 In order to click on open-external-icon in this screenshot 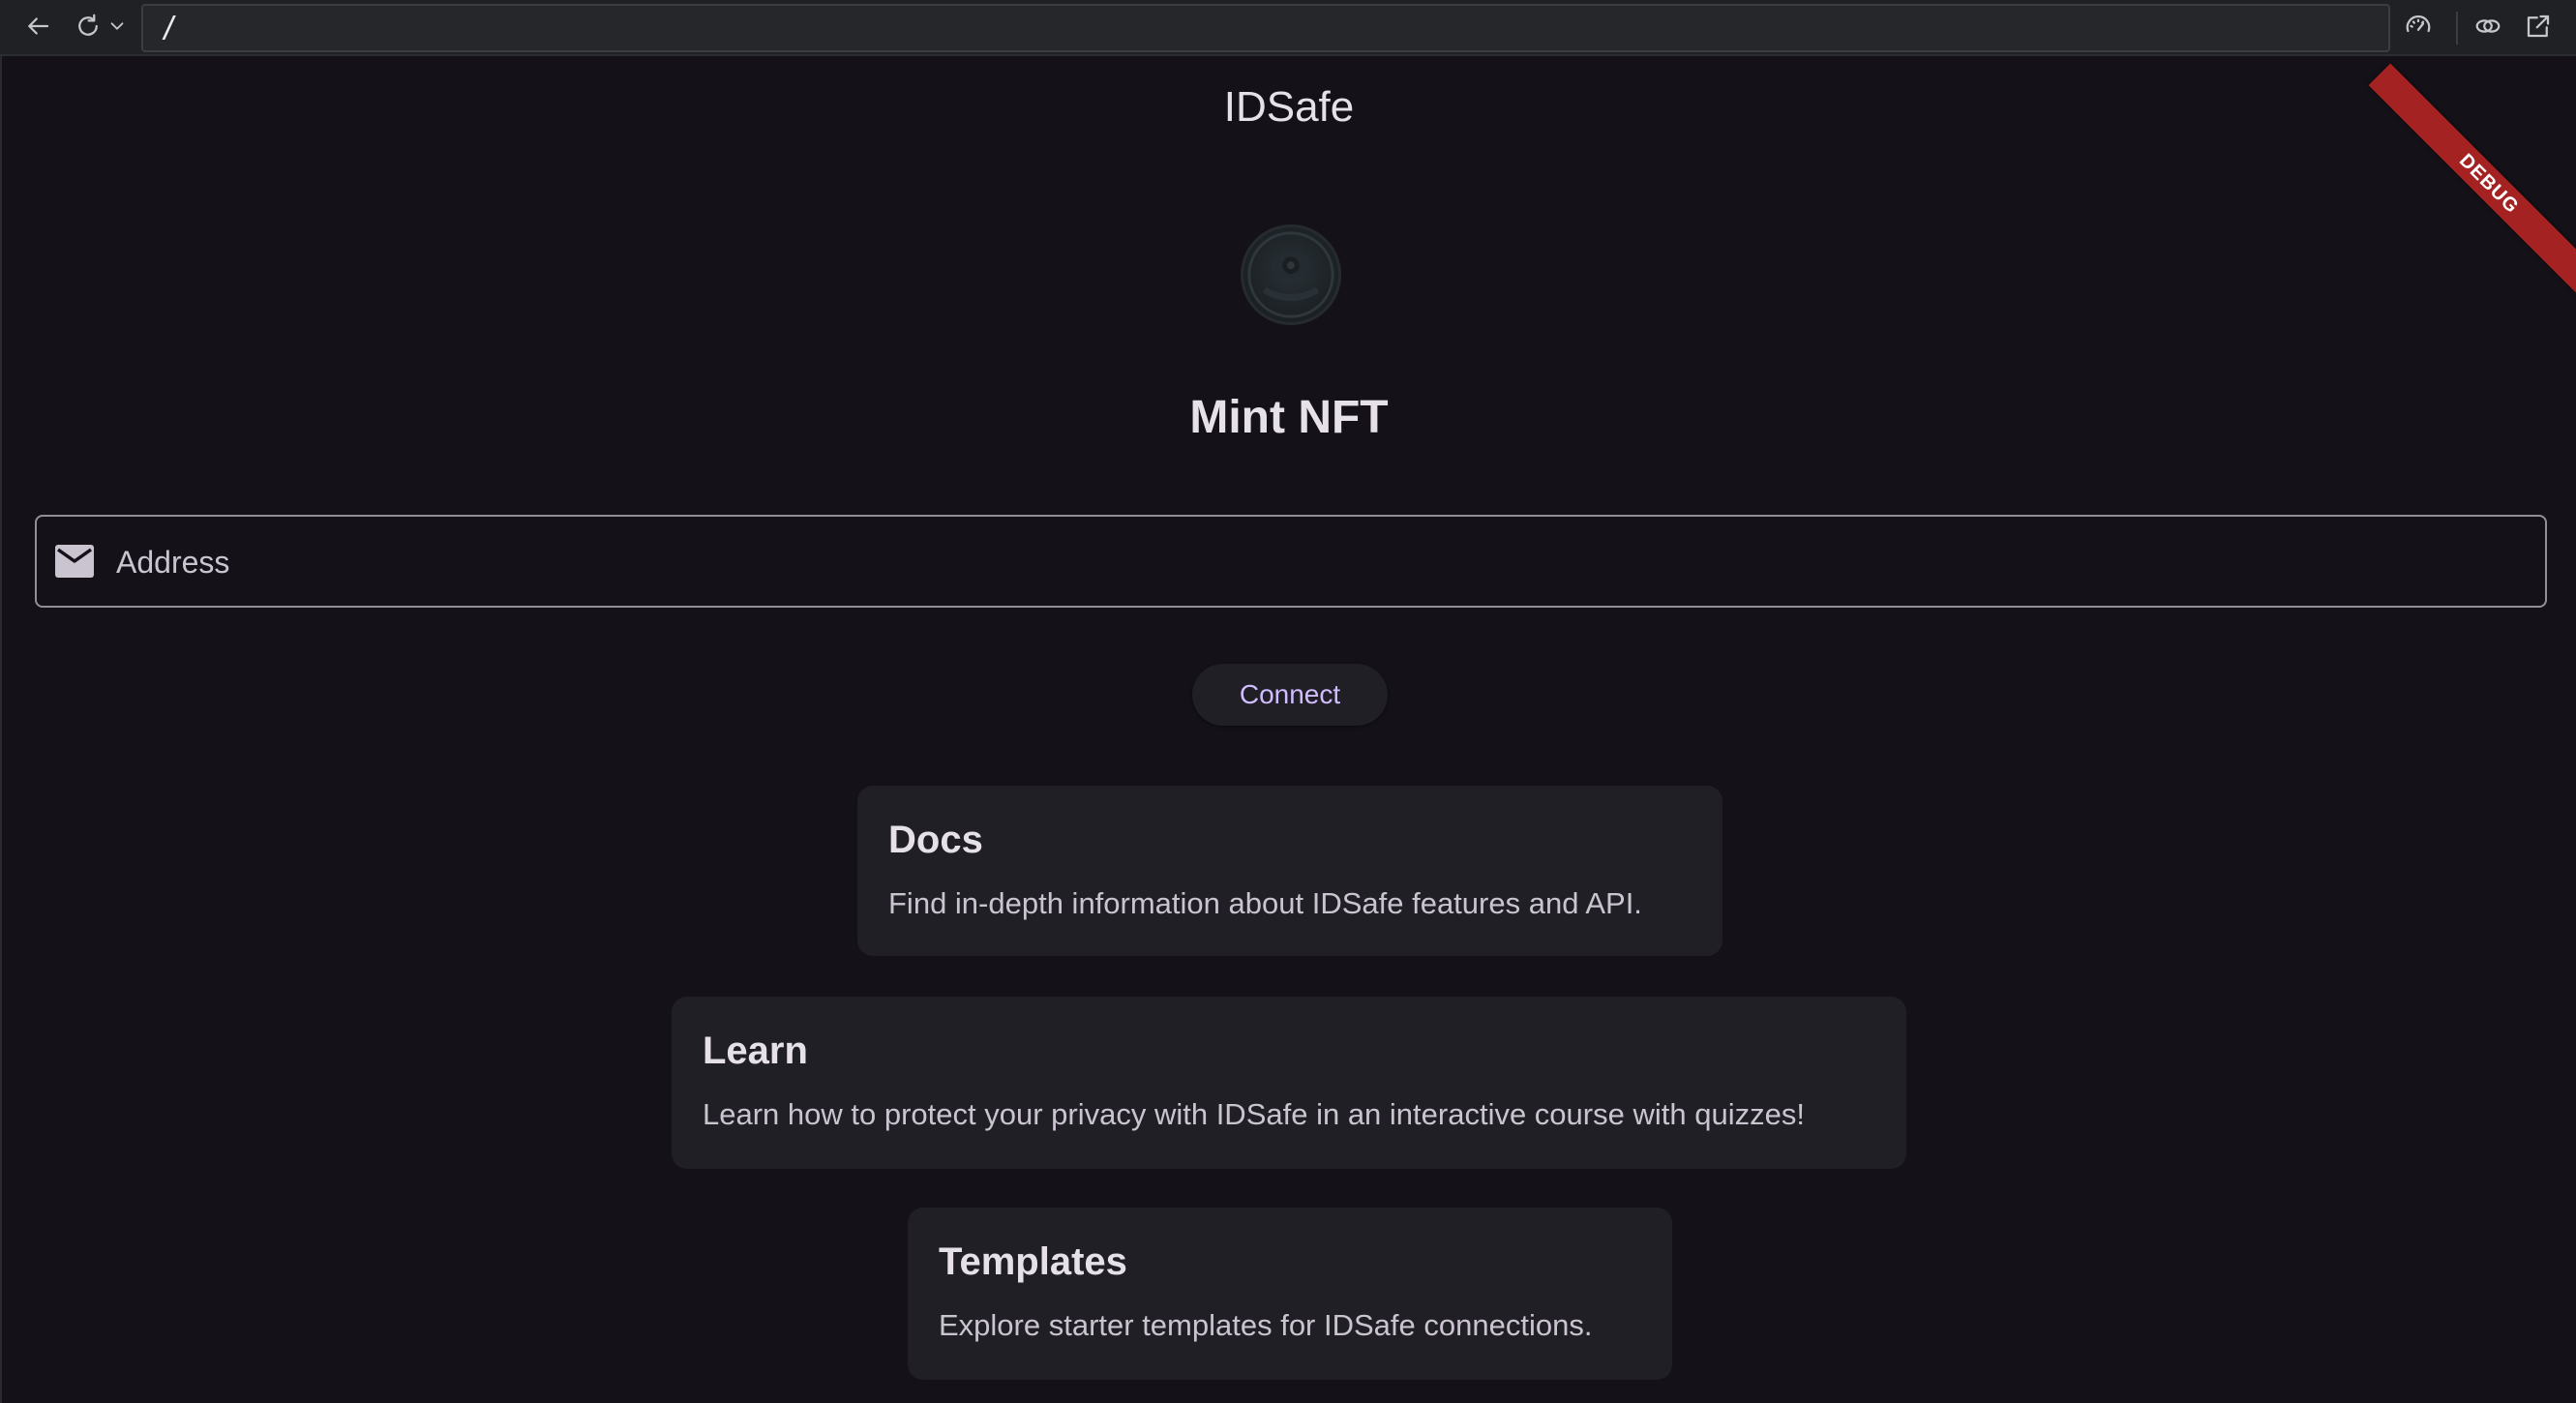, I will do `click(2538, 29)`.